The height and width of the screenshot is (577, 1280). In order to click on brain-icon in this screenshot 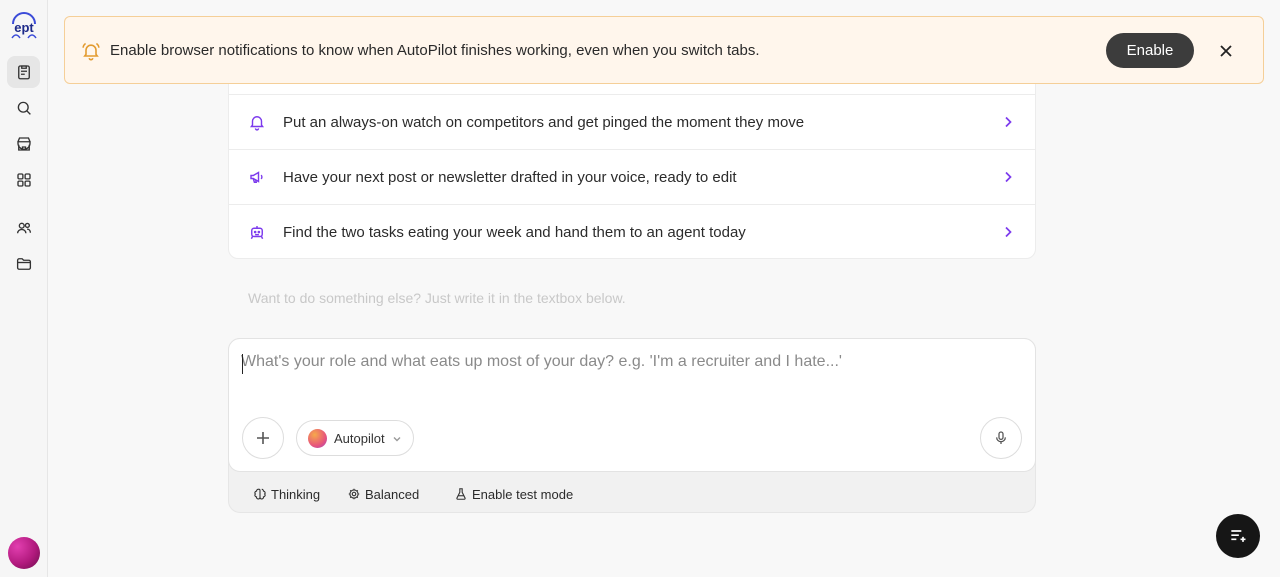, I will do `click(260, 494)`.